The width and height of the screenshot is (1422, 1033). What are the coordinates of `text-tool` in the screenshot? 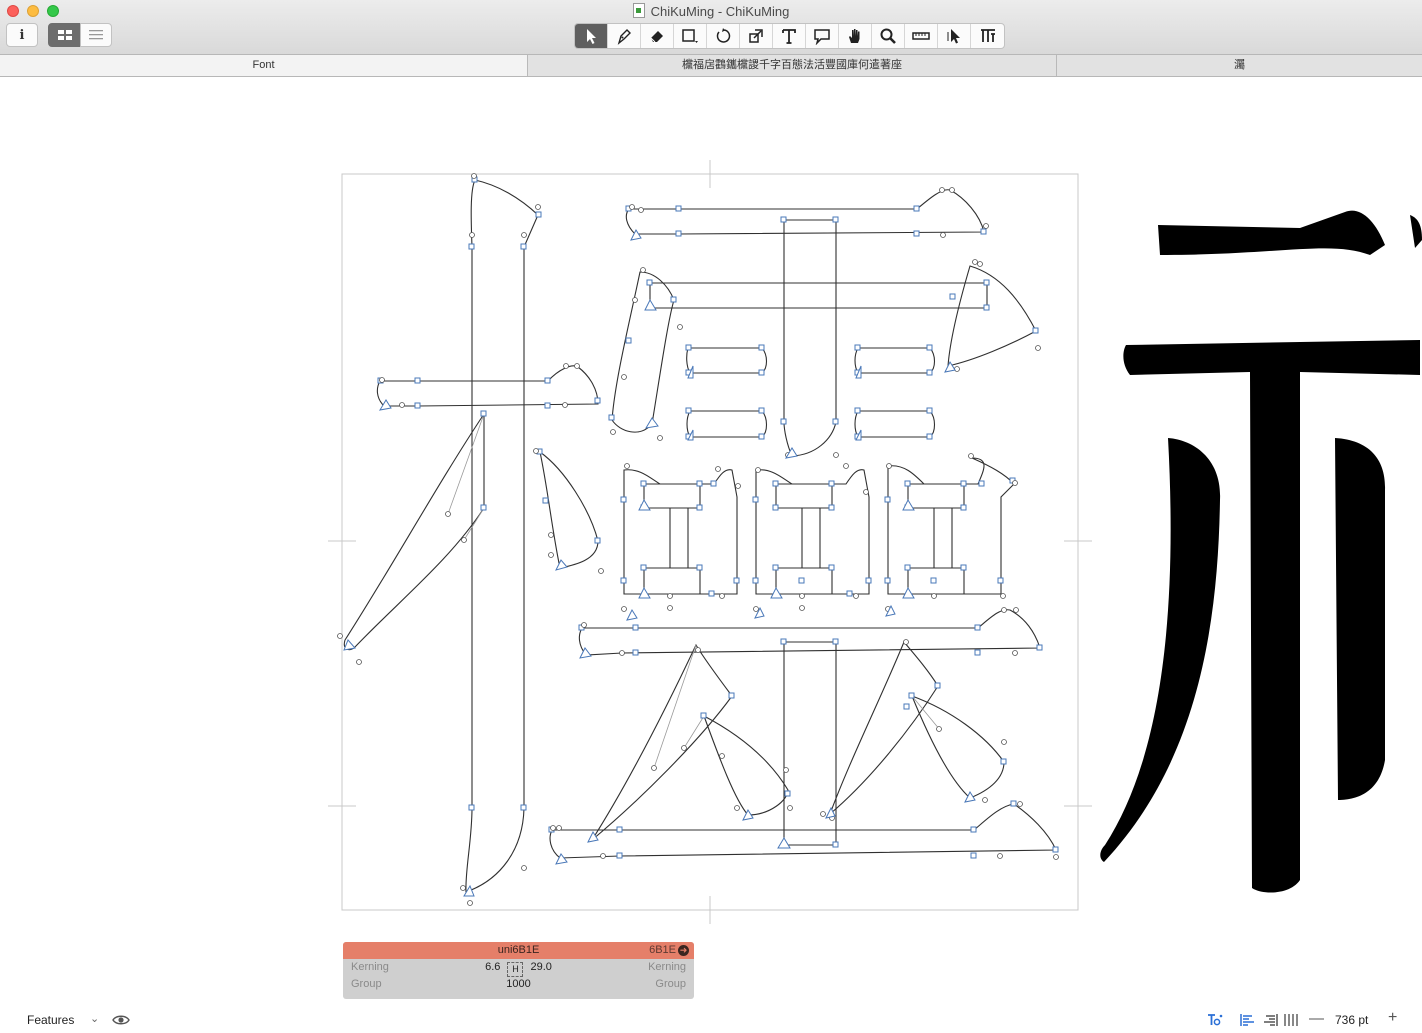 It's located at (789, 36).